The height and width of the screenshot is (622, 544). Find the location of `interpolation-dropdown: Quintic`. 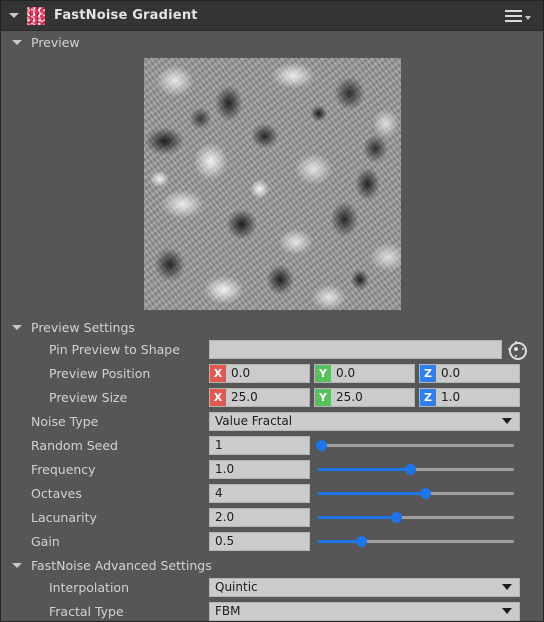

interpolation-dropdown: Quintic is located at coordinates (364, 587).